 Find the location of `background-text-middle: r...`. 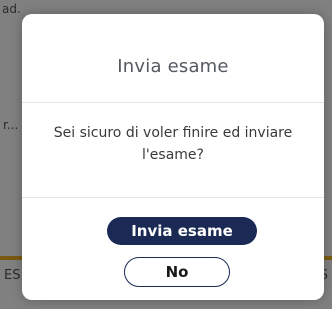

background-text-middle: r... is located at coordinates (11, 125).